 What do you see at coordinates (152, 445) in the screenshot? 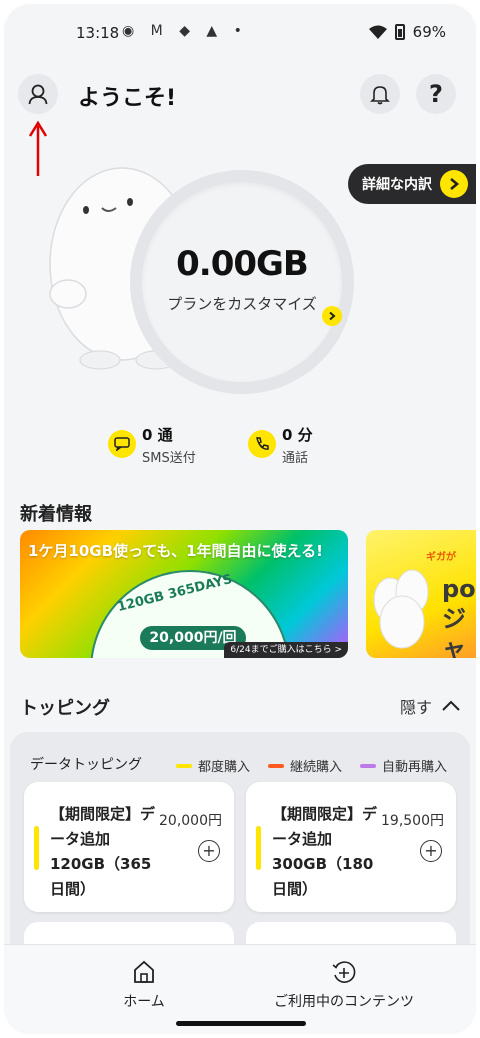
I see `sms-counter: 0 通 SMS送付` at bounding box center [152, 445].